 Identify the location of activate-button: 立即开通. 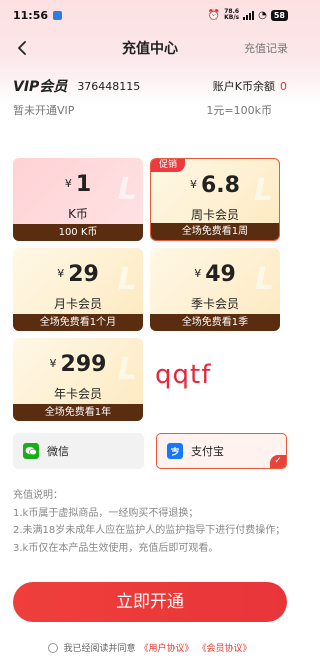
(150, 602).